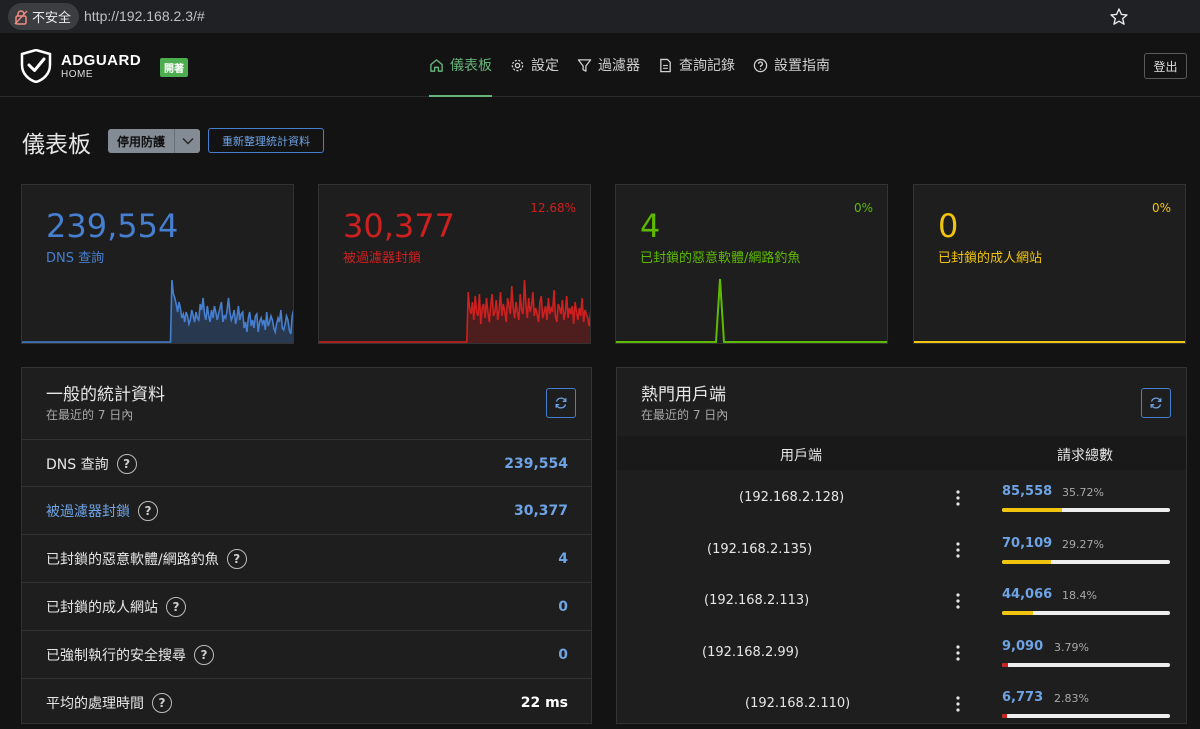 This screenshot has width=1200, height=729. I want to click on sparkline-area, so click(157, 311).